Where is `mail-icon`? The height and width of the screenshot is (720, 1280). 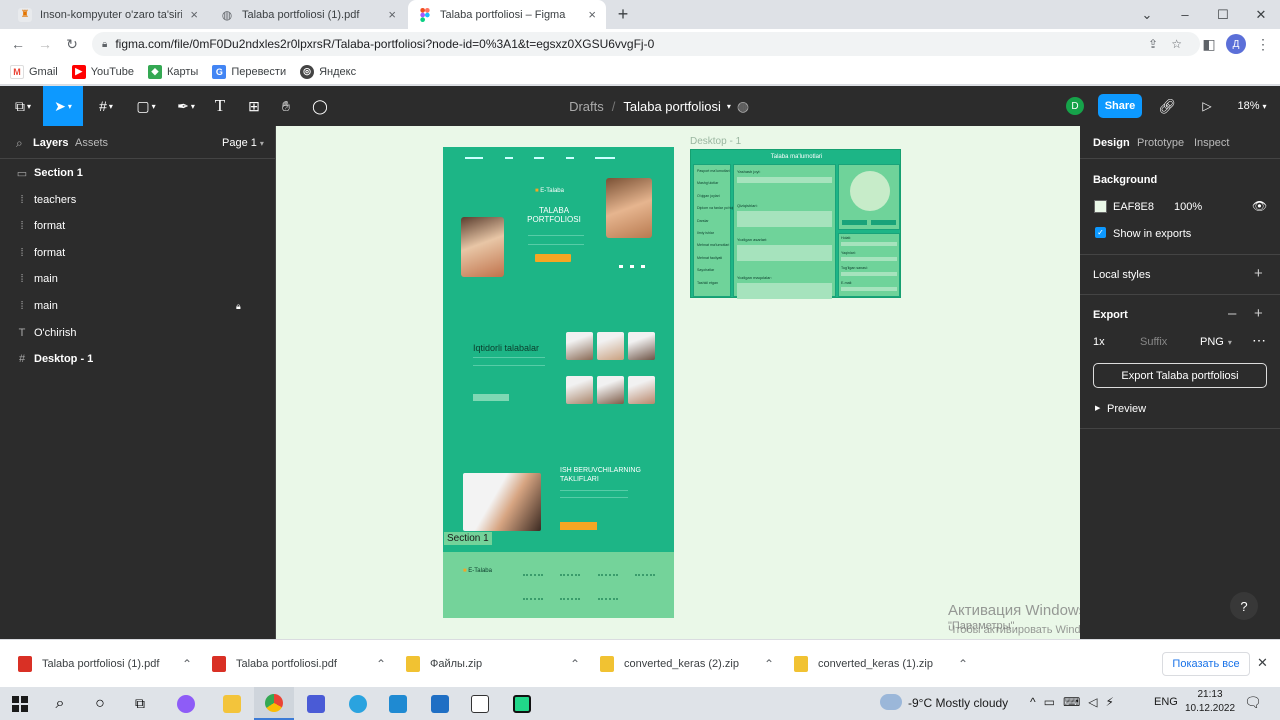 mail-icon is located at coordinates (440, 703).